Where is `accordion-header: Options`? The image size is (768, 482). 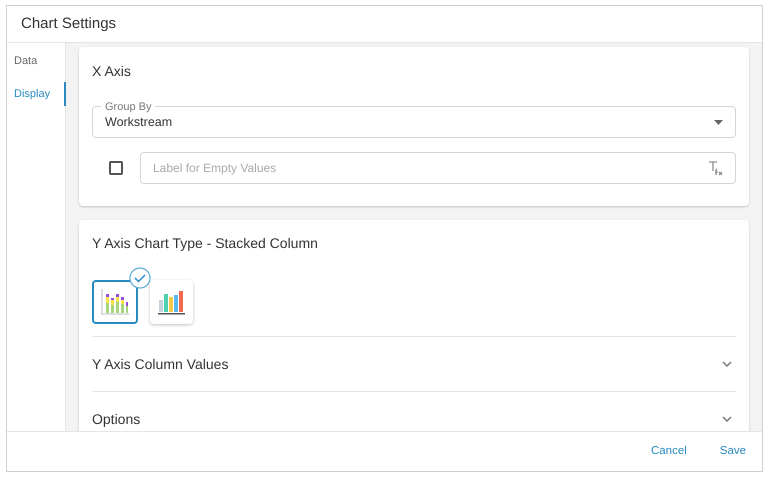
accordion-header: Options is located at coordinates (414, 411).